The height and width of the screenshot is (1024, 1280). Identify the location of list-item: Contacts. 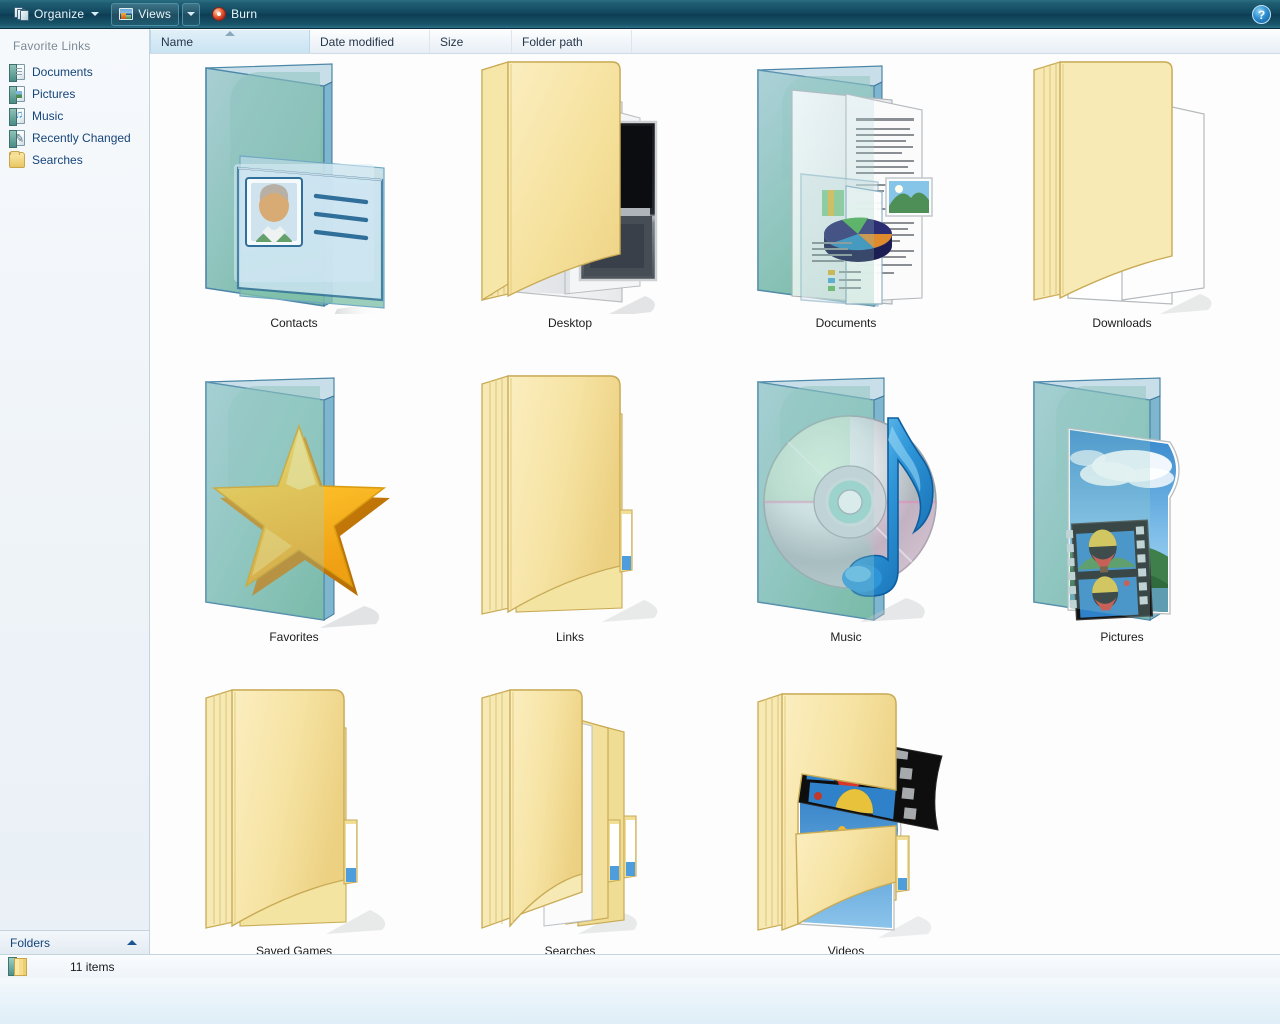
(294, 213).